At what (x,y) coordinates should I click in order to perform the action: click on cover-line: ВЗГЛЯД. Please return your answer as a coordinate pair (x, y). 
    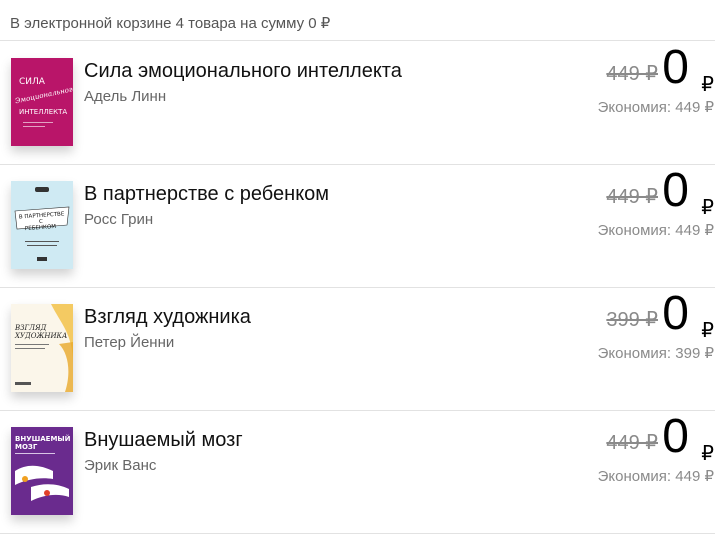
    Looking at the image, I should click on (30, 328).